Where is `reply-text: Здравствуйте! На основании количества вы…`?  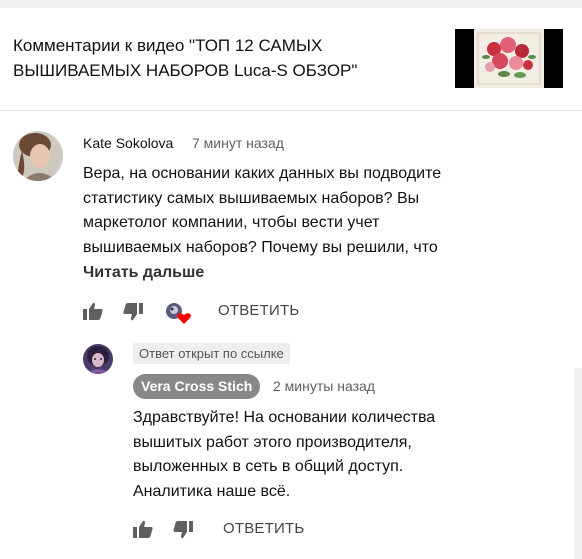
reply-text: Здравствуйте! На основании количества вы… is located at coordinates (343, 455).